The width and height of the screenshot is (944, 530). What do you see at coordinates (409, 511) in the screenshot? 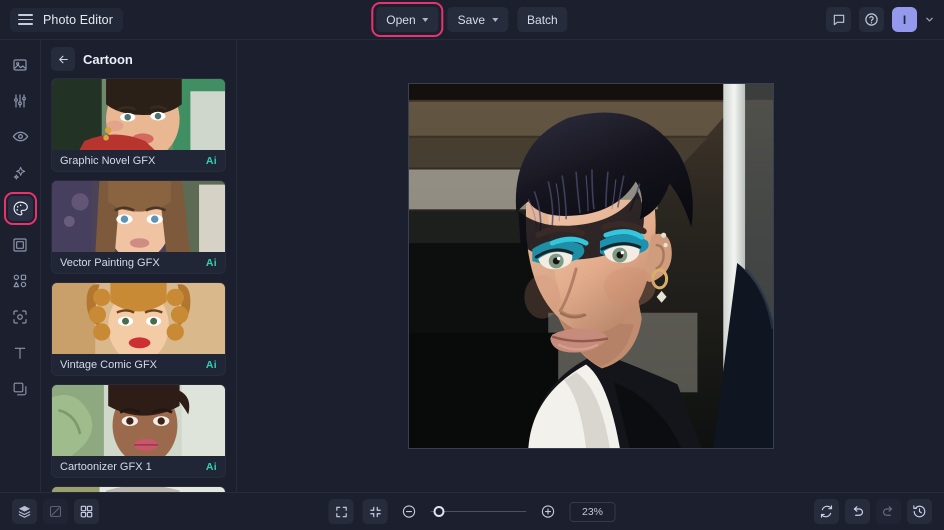
I see `zoom-out-icon` at bounding box center [409, 511].